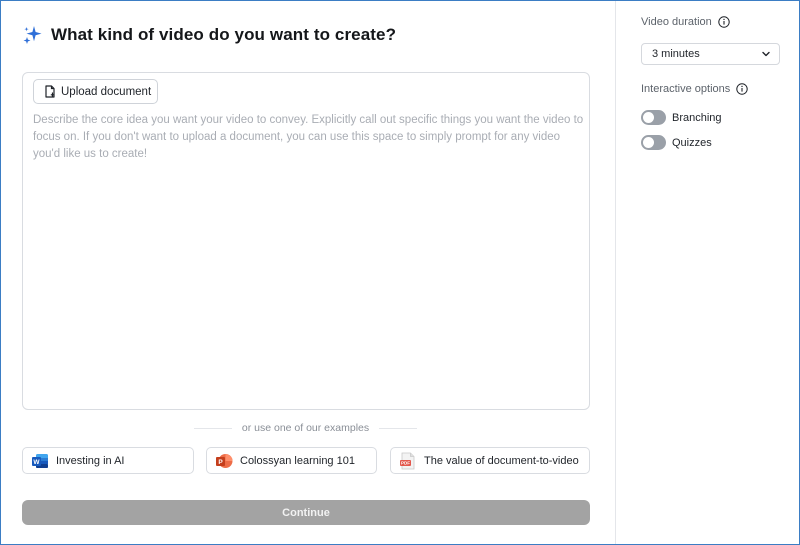 Image resolution: width=800 pixels, height=545 pixels. I want to click on quizzes-option: Quizzes, so click(676, 142).